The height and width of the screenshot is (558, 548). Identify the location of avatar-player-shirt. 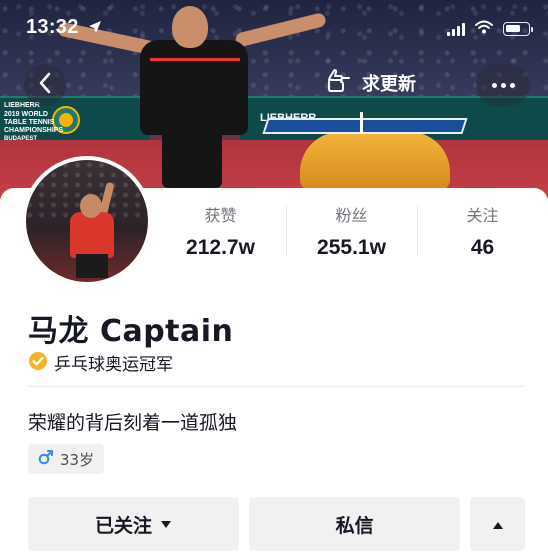
(92, 235).